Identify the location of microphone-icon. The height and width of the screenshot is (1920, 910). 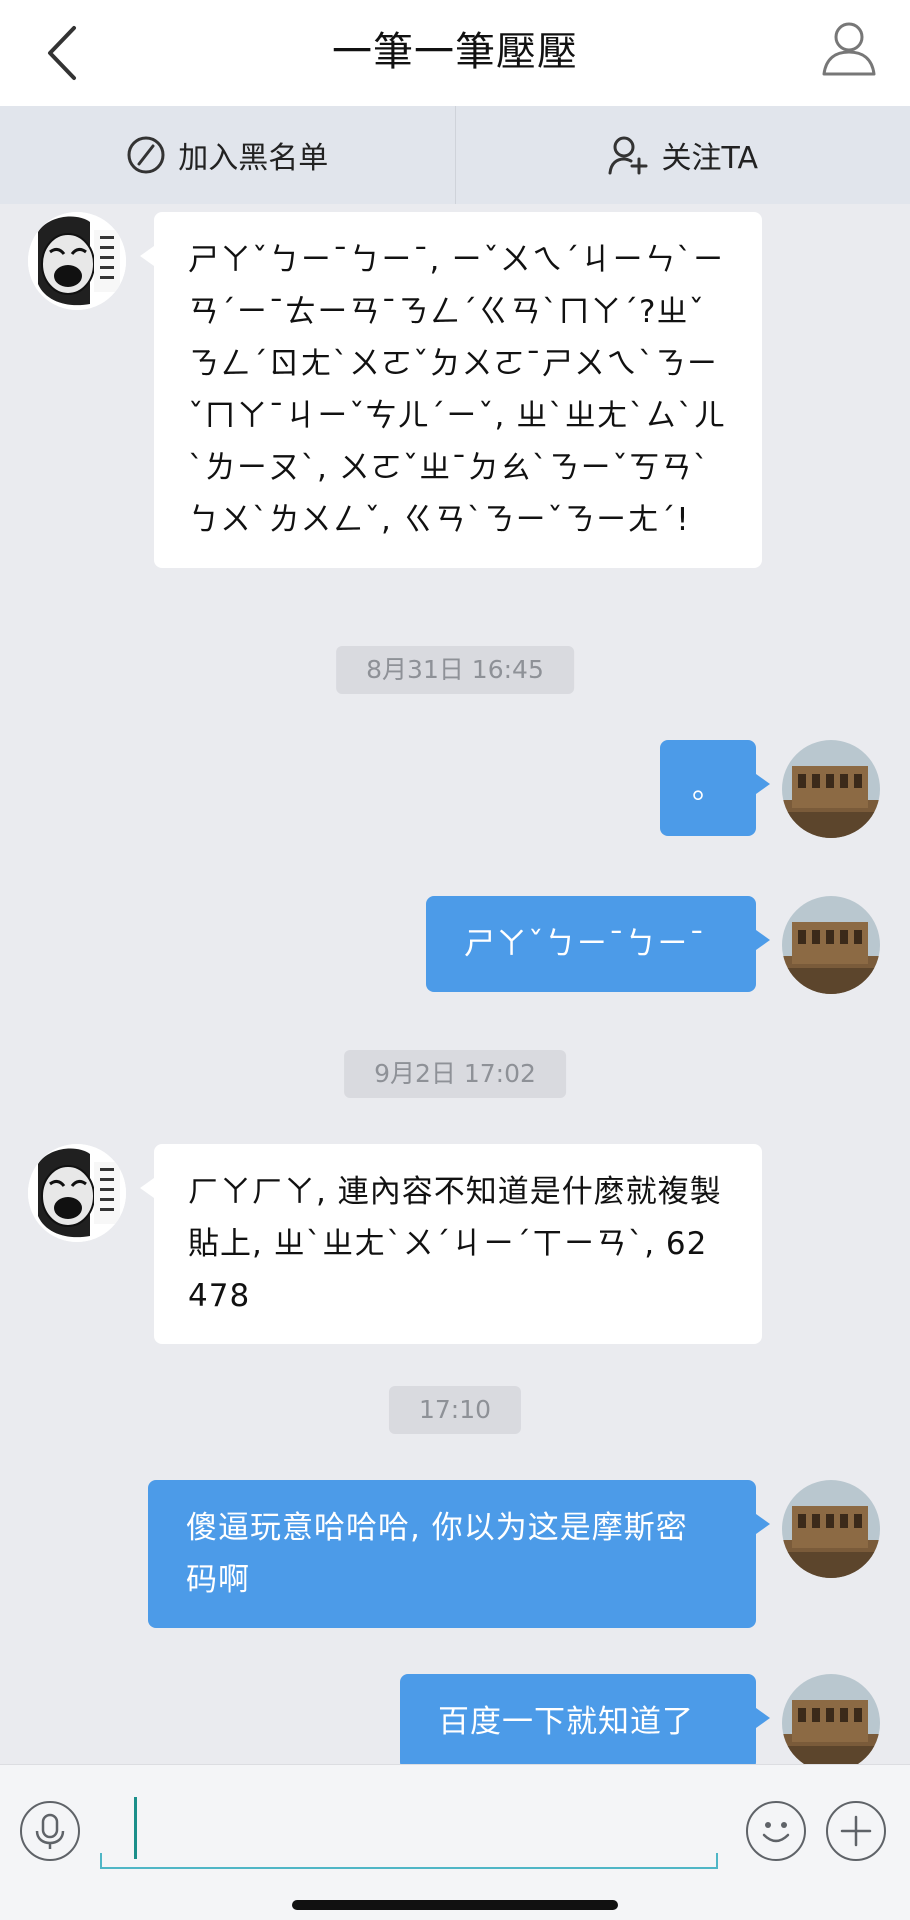
(50, 1831).